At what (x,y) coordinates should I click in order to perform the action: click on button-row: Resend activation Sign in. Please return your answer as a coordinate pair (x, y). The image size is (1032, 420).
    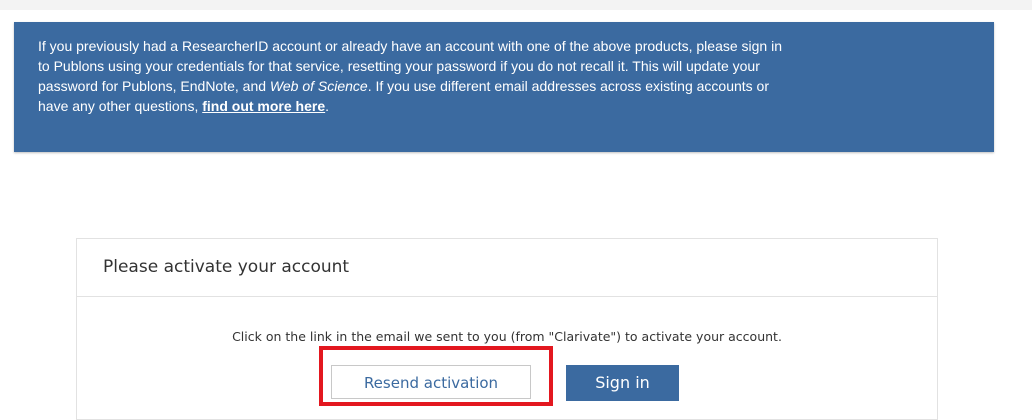
    Looking at the image, I should click on (507, 380).